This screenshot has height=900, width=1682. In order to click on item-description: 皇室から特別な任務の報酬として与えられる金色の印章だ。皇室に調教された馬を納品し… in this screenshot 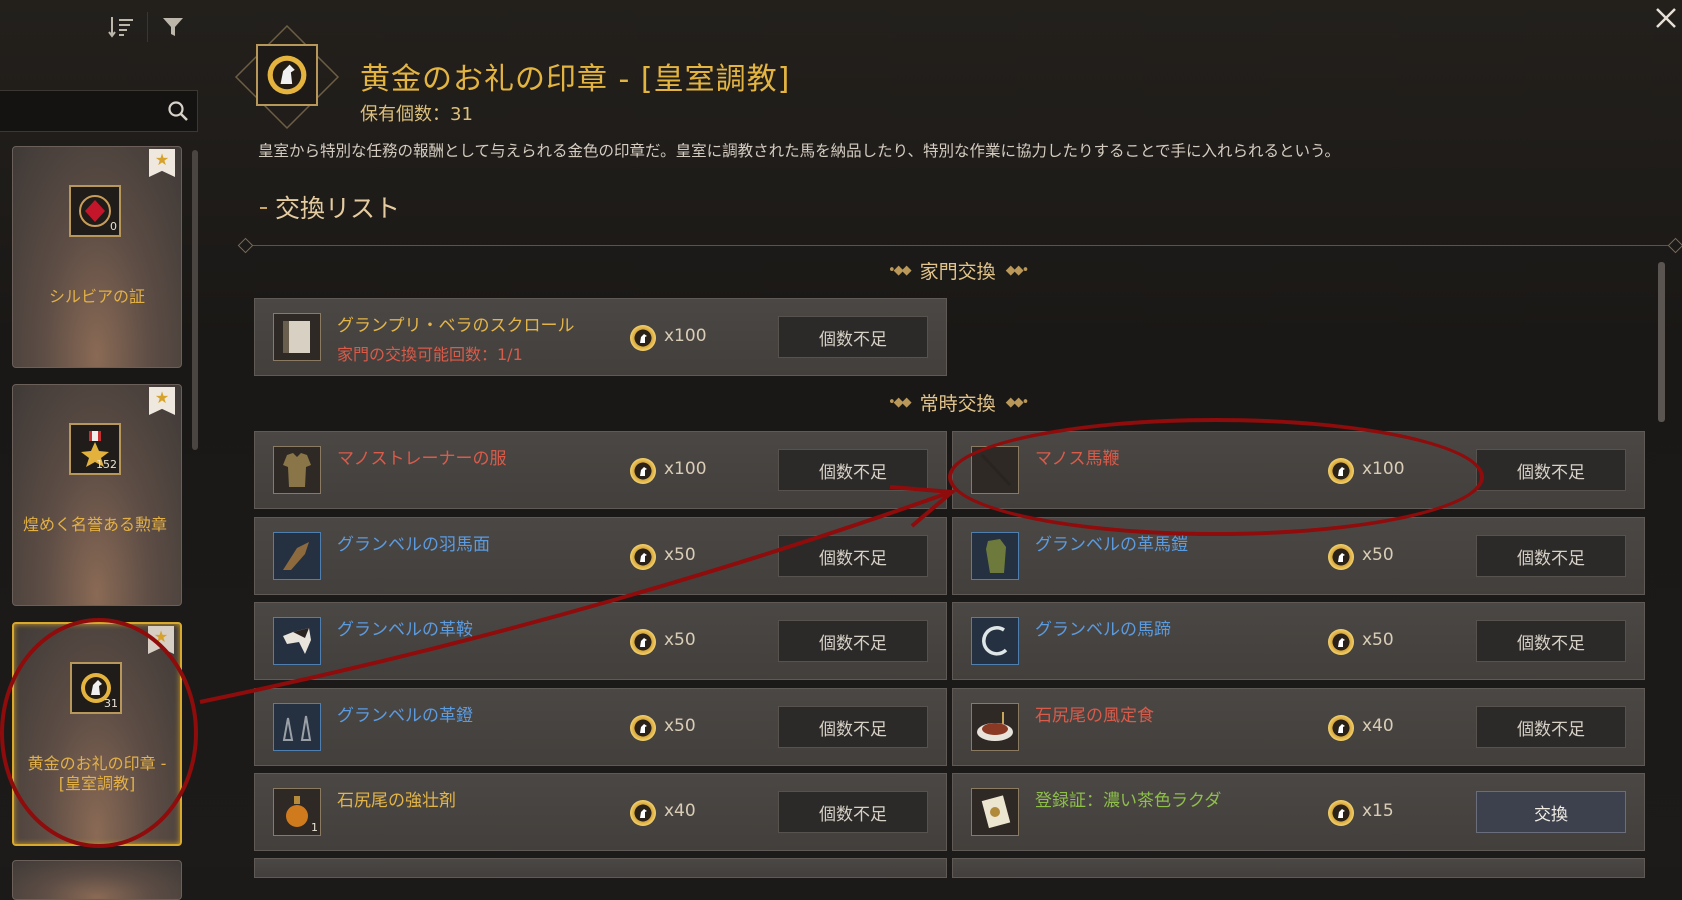, I will do `click(799, 151)`.